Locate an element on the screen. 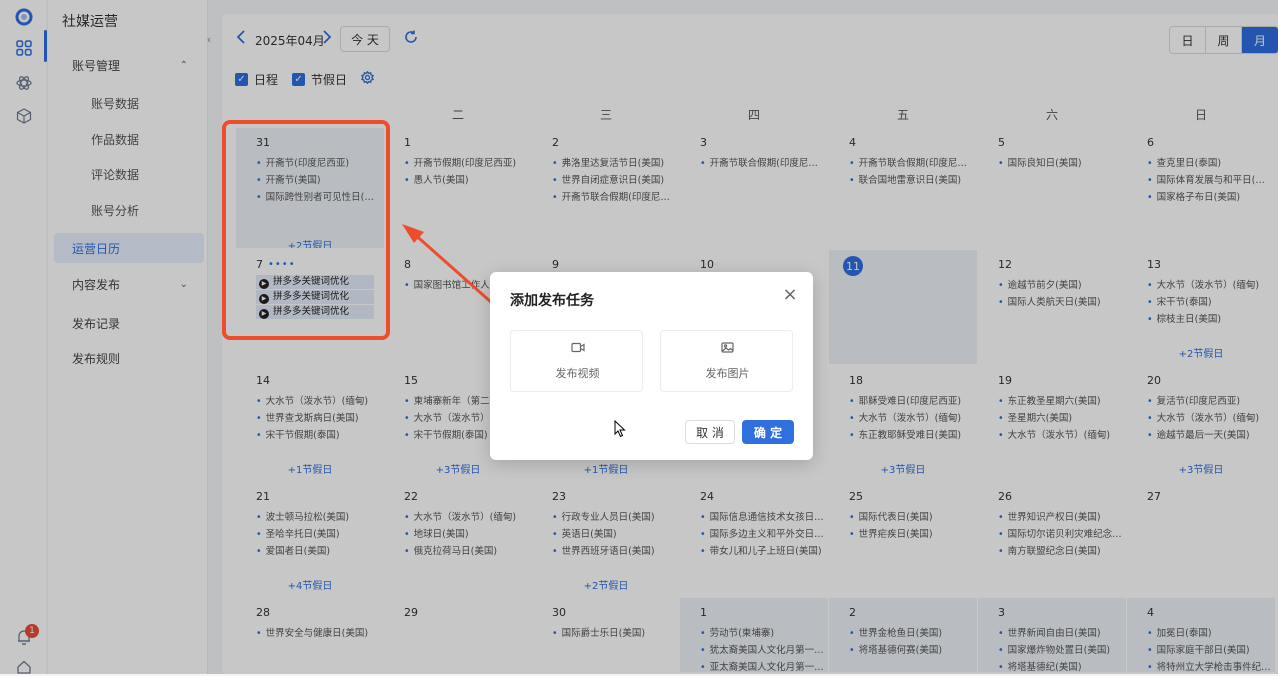 This screenshot has width=1278, height=676. publish-image-option: 发布图片 is located at coordinates (726, 361).